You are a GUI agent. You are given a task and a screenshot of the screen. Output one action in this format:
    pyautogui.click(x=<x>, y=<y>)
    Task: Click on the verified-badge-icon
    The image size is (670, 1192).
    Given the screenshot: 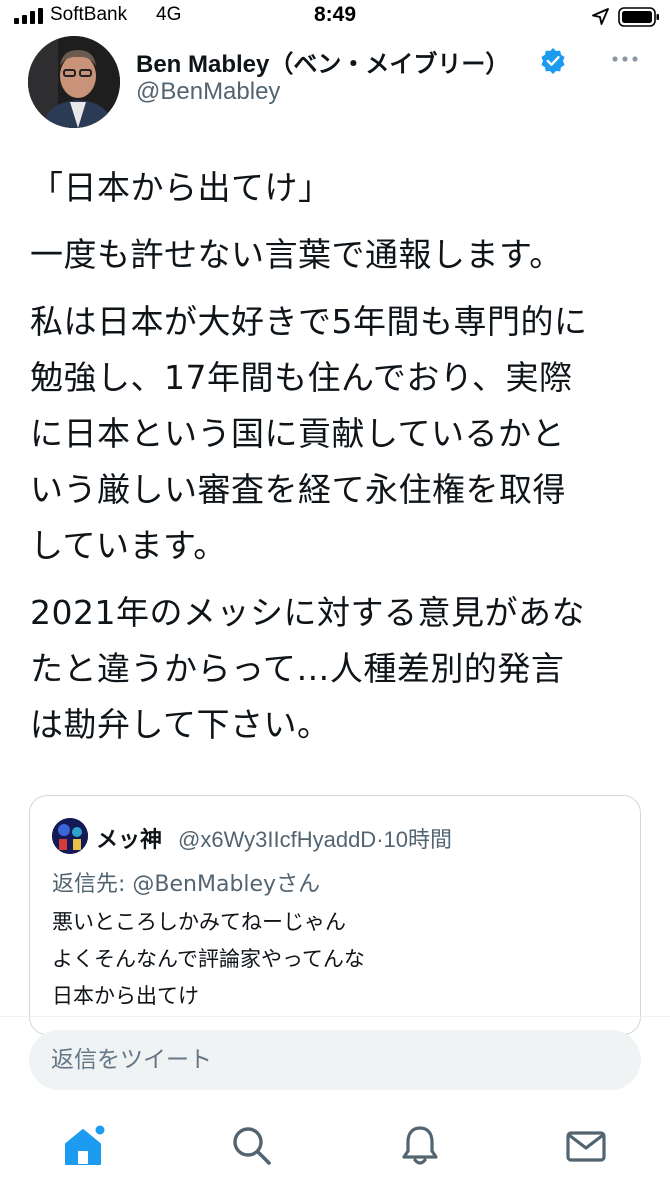 What is the action you would take?
    pyautogui.click(x=553, y=61)
    